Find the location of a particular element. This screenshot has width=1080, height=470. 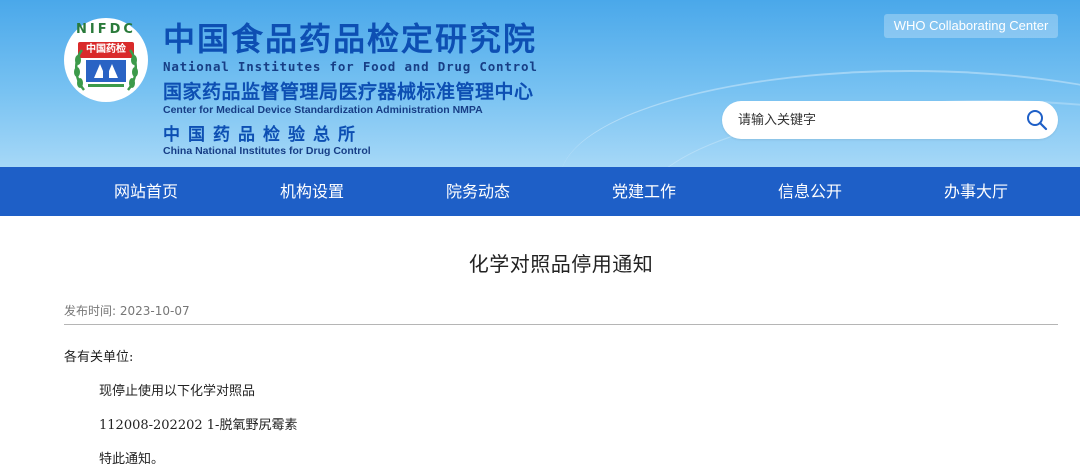

nav-item-services: 办事大厅 is located at coordinates (976, 191).